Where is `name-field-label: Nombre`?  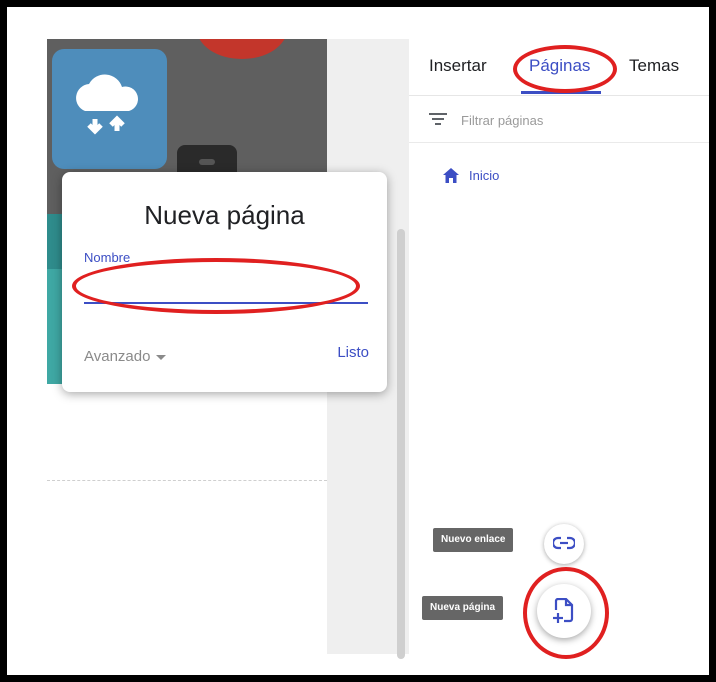 name-field-label: Nombre is located at coordinates (107, 257).